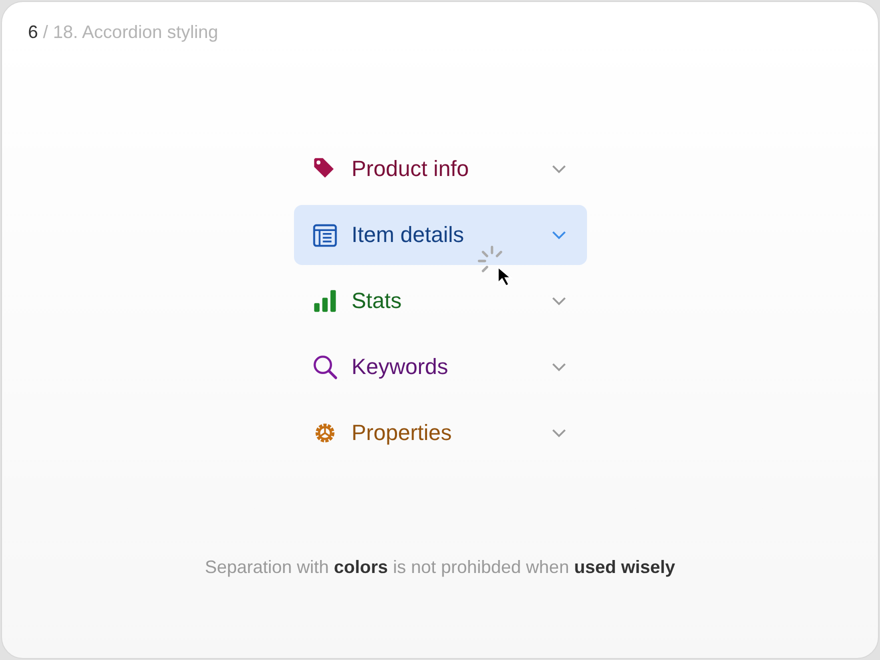  Describe the element at coordinates (440, 367) in the screenshot. I see `accordion-item: Keywords` at that location.